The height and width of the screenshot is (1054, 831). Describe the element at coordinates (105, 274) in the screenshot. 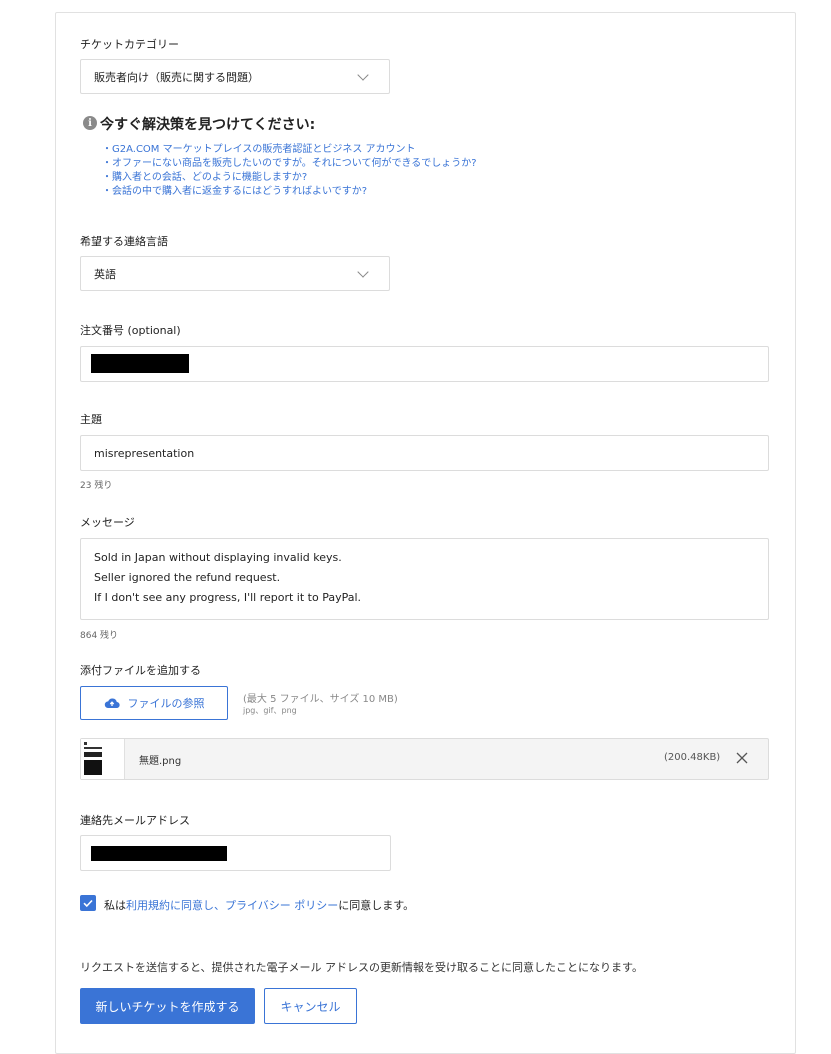

I see `language-selected-value: 英語` at that location.